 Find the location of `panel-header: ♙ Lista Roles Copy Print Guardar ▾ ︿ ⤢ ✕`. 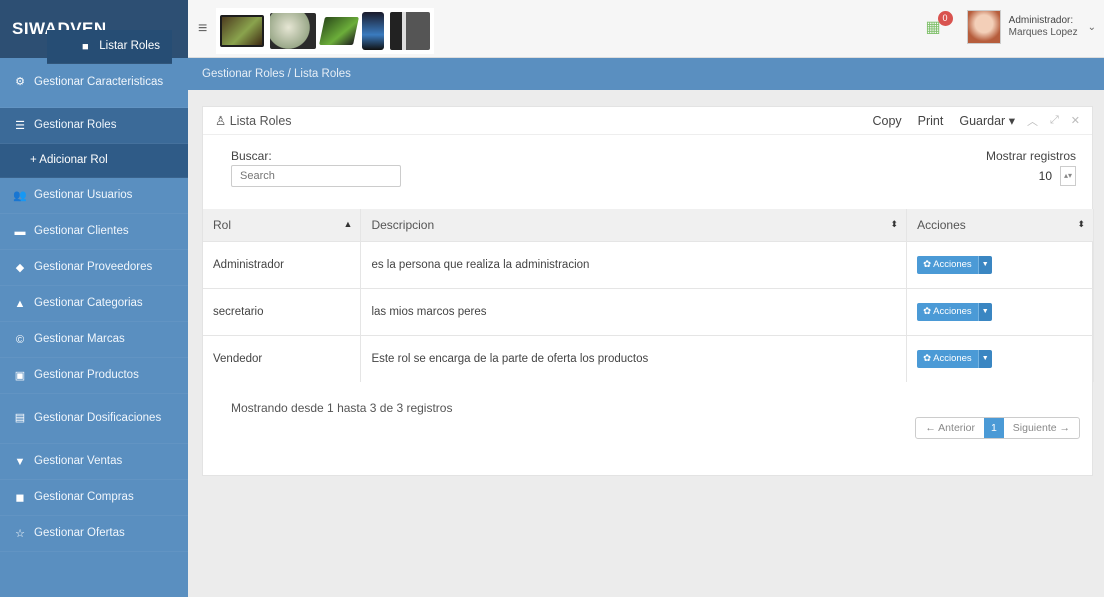

panel-header: ♙ Lista Roles Copy Print Guardar ▾ ︿ ⤢ ✕ is located at coordinates (647, 121).